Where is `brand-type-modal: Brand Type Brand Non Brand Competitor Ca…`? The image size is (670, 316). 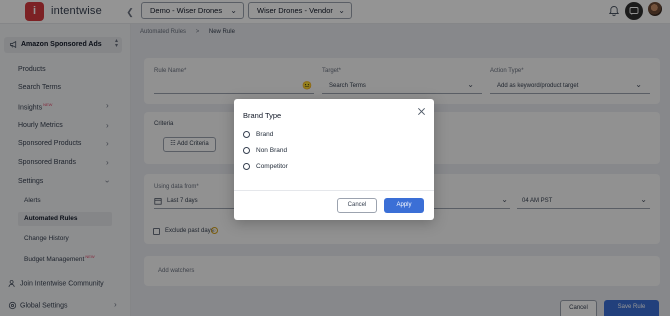 brand-type-modal: Brand Type Brand Non Brand Competitor Ca… is located at coordinates (334, 159).